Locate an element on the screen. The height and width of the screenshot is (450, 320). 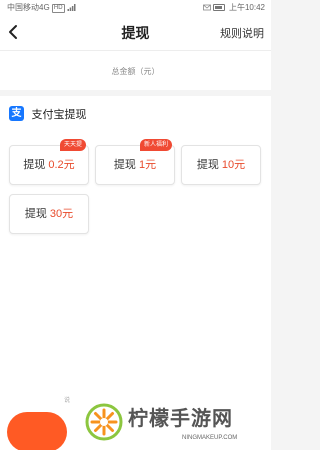
lemon-logo-icon is located at coordinates (104, 422).